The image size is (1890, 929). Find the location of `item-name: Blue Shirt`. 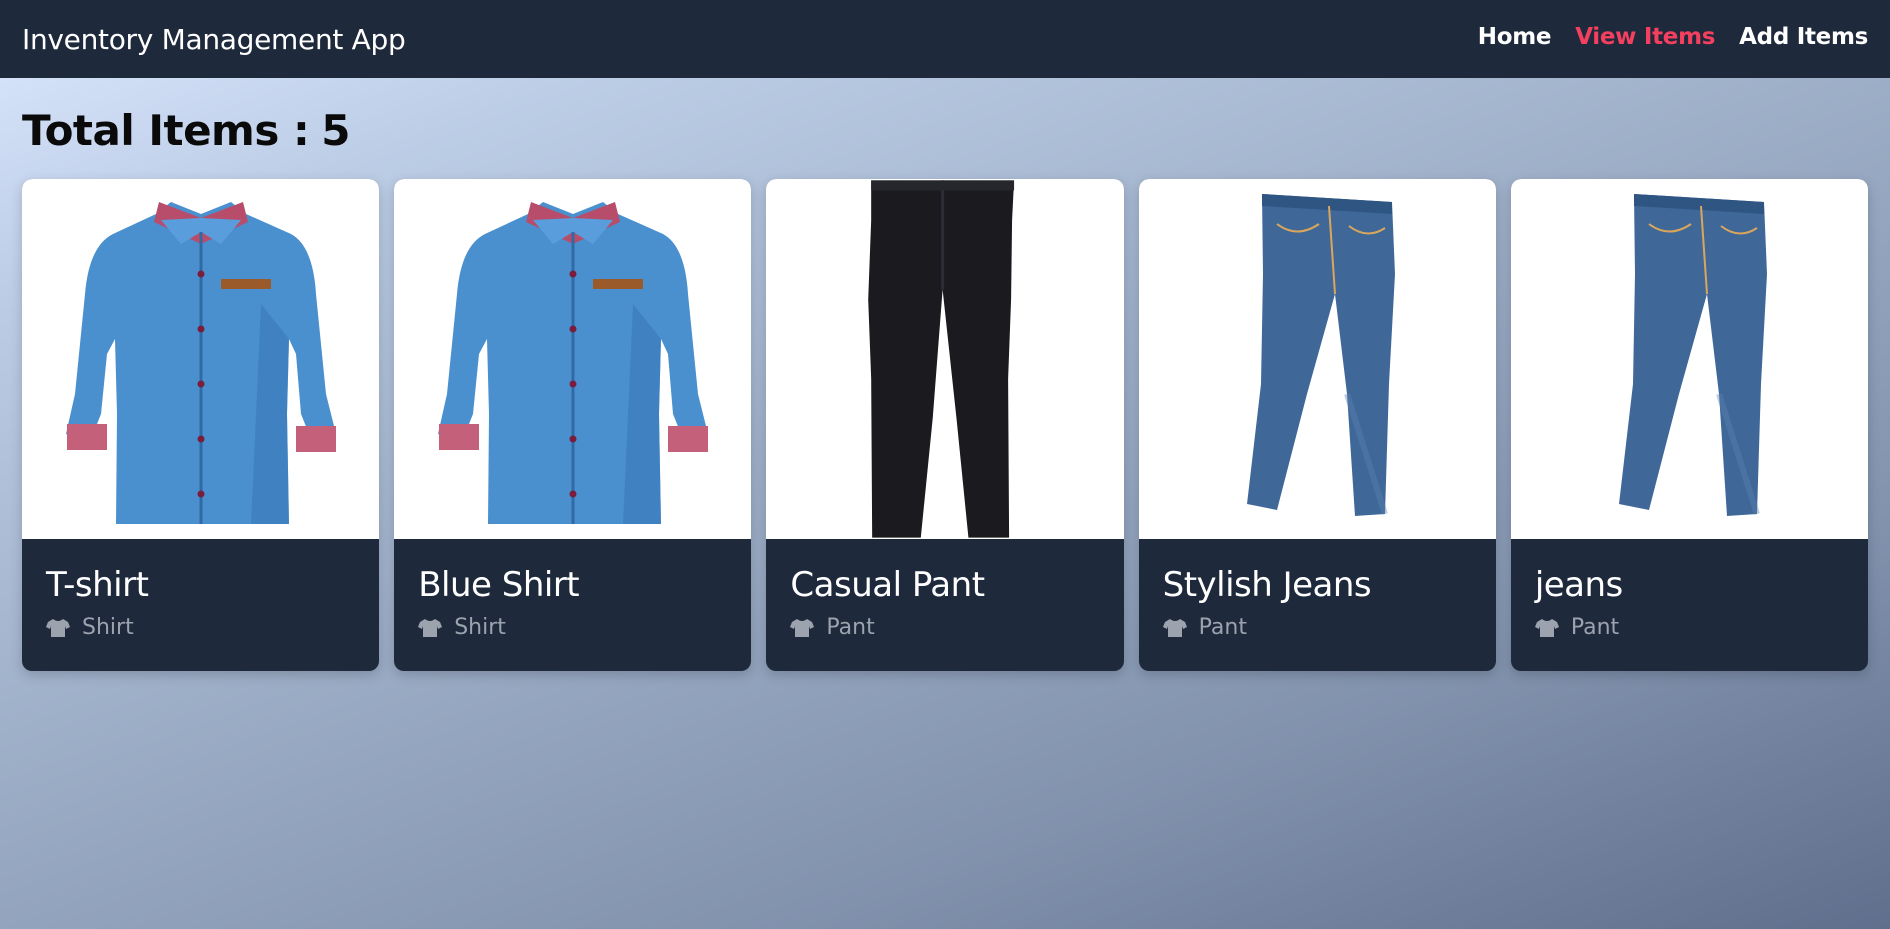

item-name: Blue Shirt is located at coordinates (499, 585).